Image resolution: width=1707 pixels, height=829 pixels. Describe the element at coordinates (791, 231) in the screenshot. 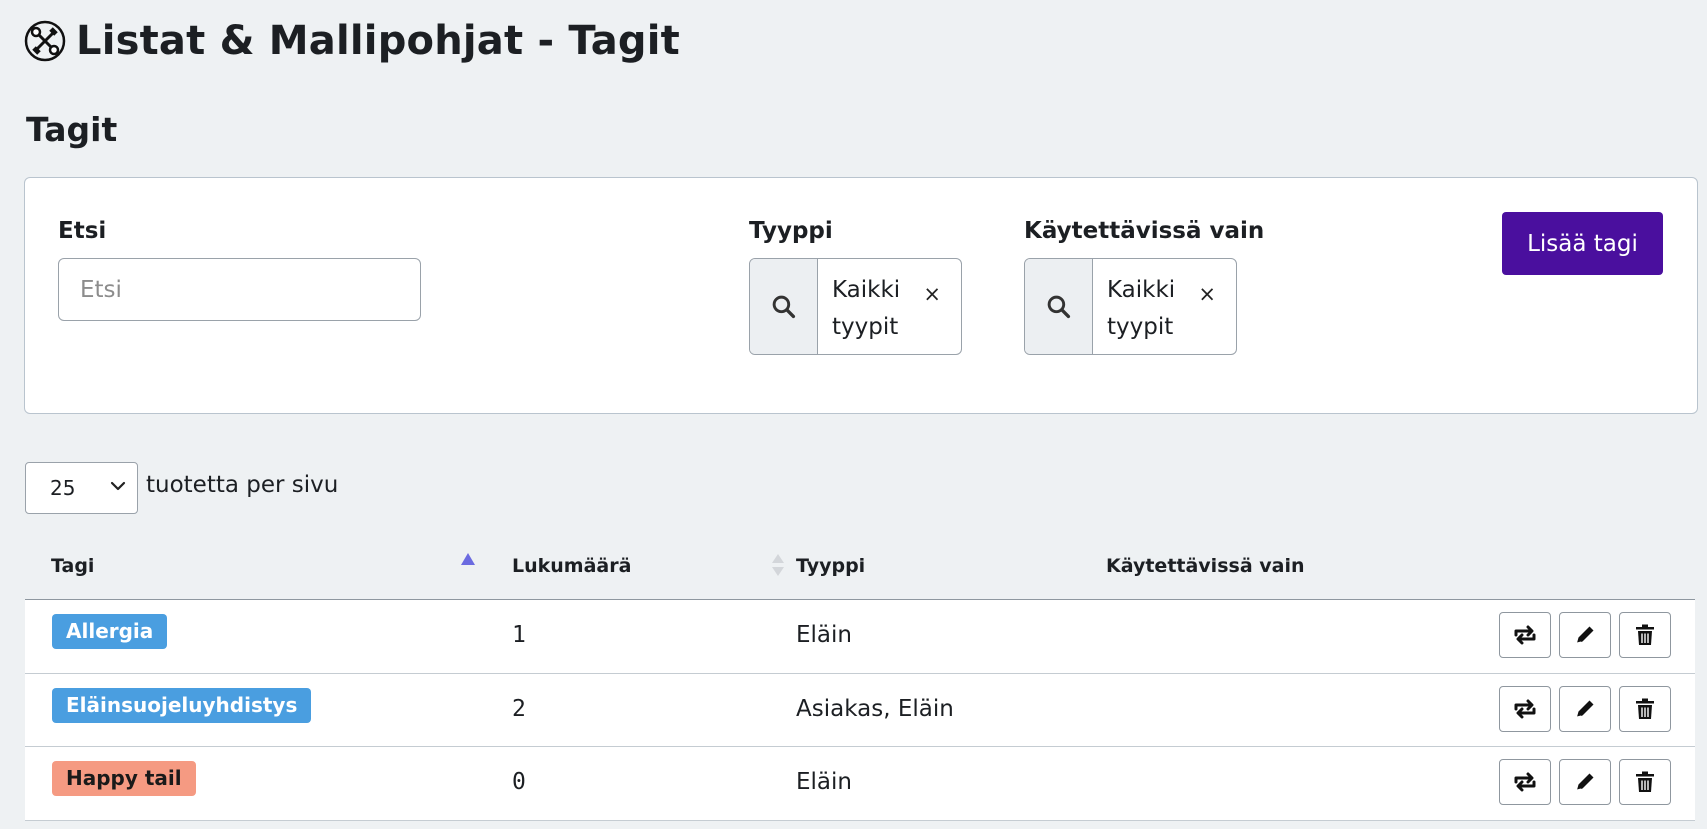

I see `type-filter-label: Tyyppi` at that location.